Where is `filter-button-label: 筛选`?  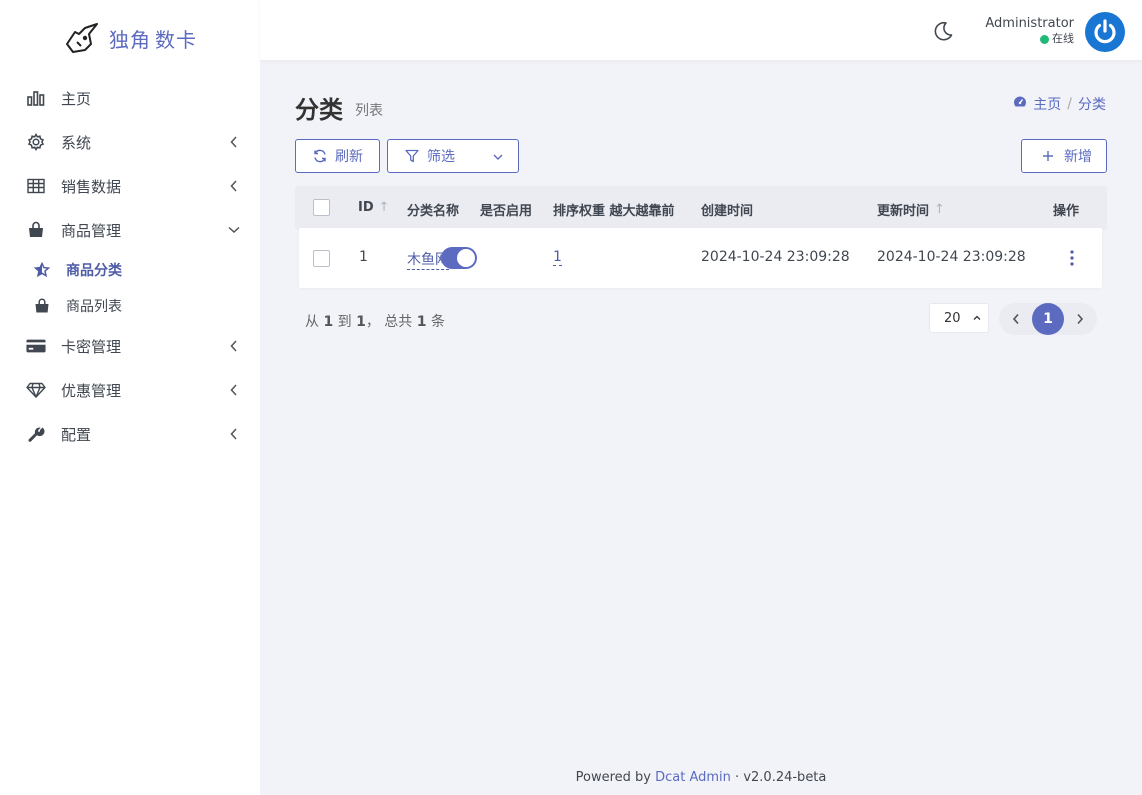
filter-button-label: 筛选 is located at coordinates (441, 157).